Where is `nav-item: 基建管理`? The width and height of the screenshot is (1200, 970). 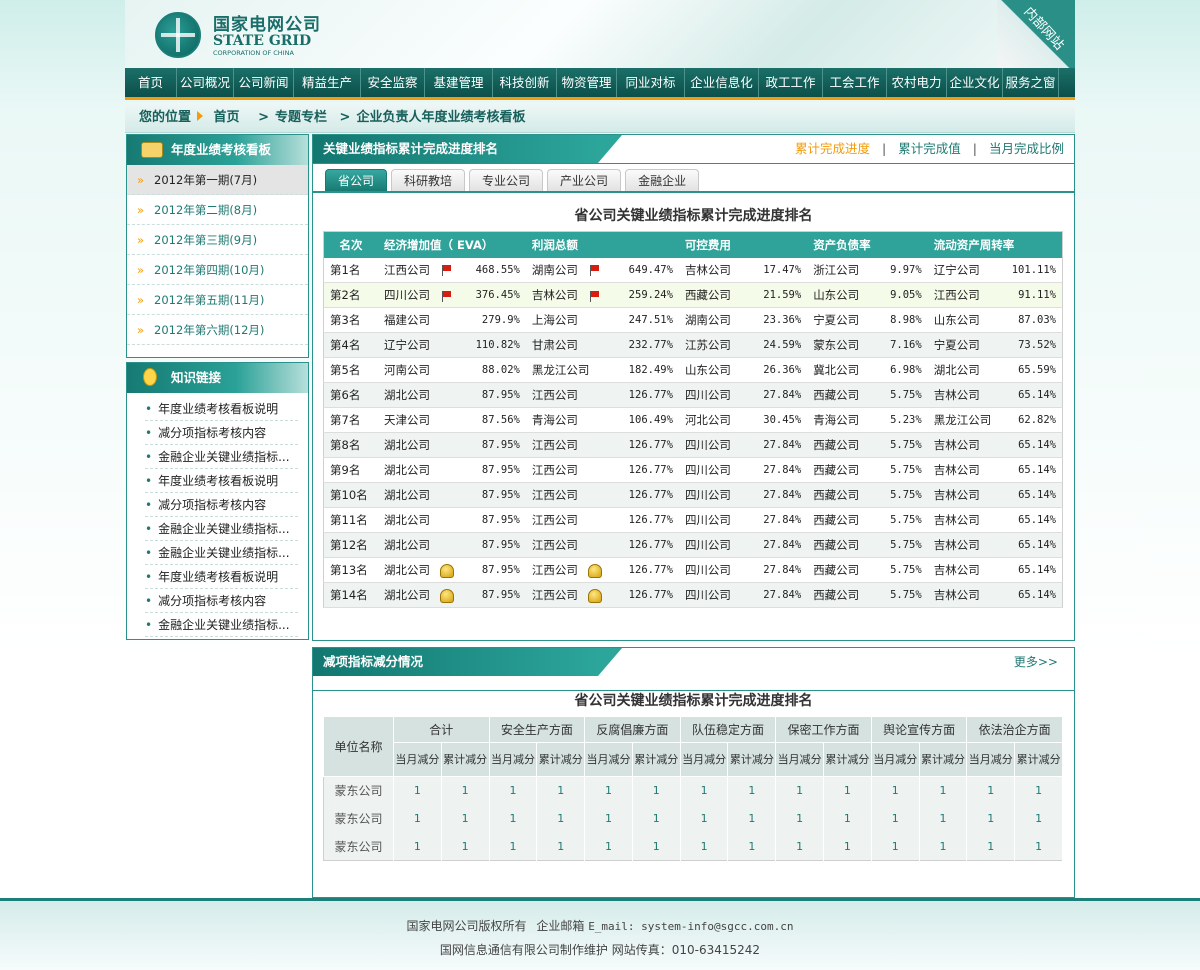 nav-item: 基建管理 is located at coordinates (459, 82).